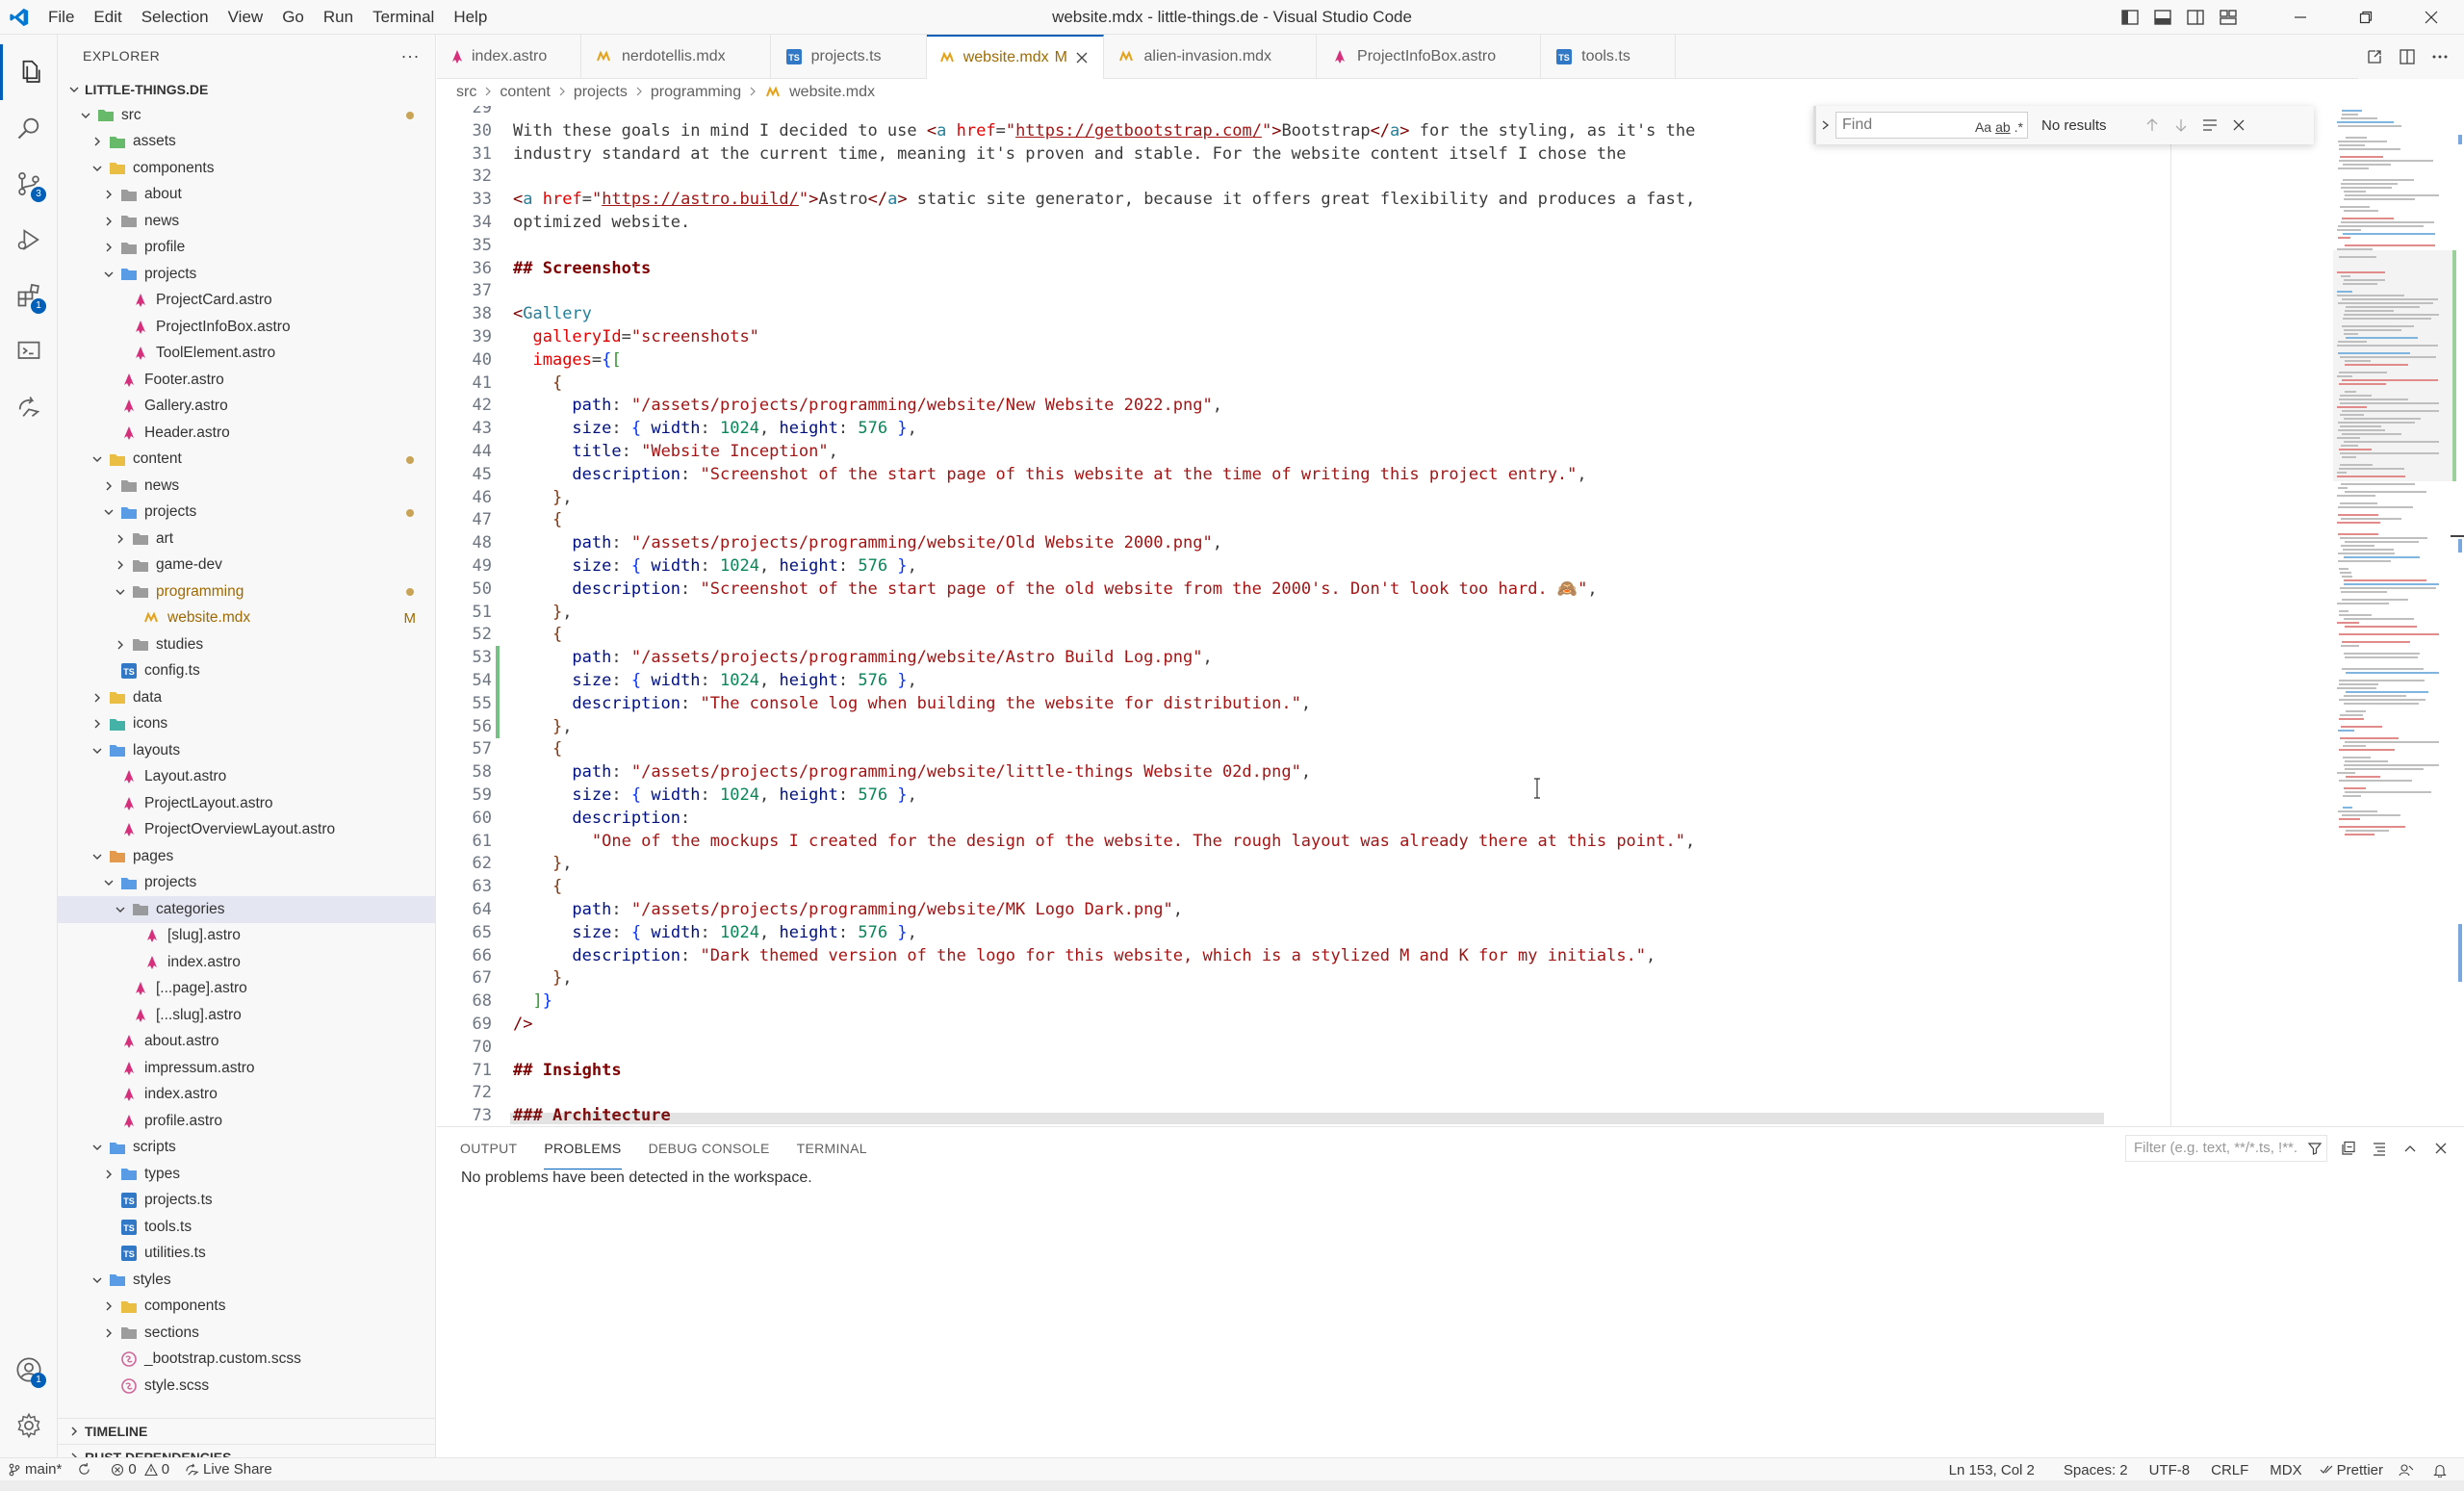 The width and height of the screenshot is (2464, 1491). What do you see at coordinates (1983, 127) in the screenshot?
I see `match-case-toggle: Aa` at bounding box center [1983, 127].